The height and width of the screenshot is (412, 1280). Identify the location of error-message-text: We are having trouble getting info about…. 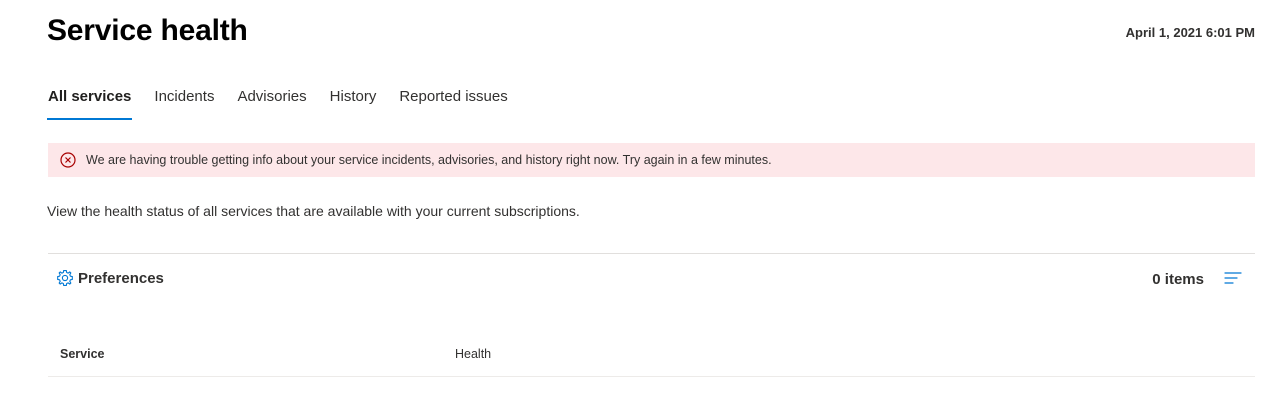
(429, 160).